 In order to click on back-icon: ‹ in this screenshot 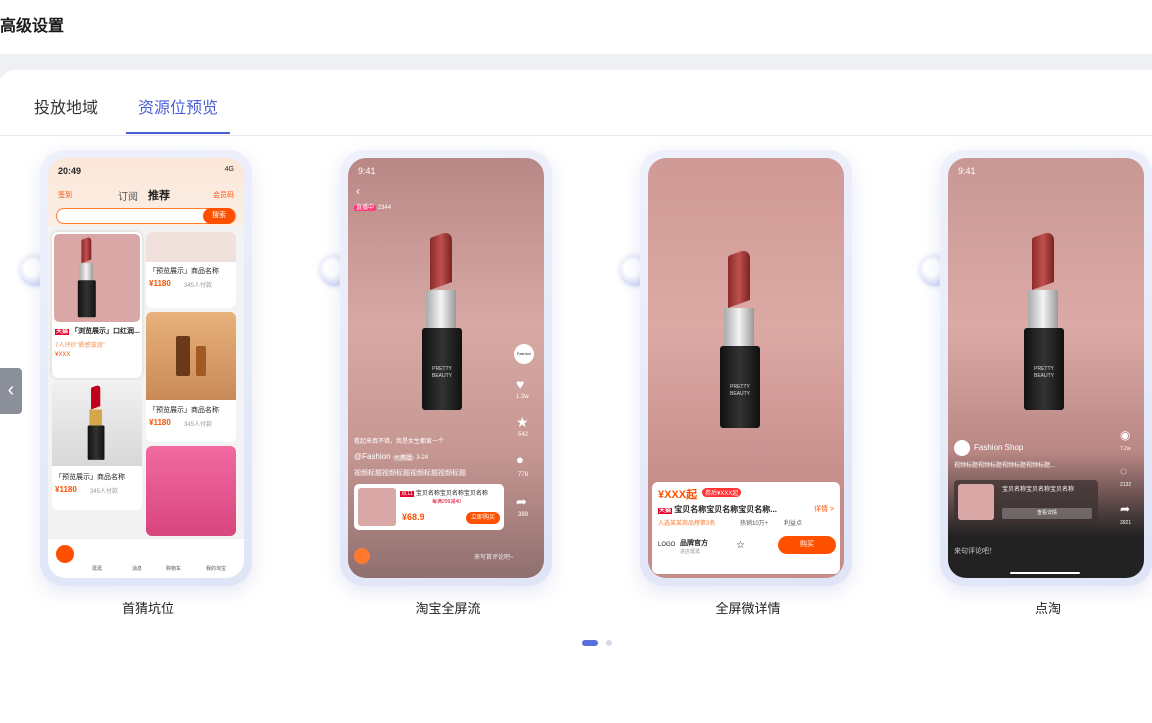, I will do `click(358, 191)`.